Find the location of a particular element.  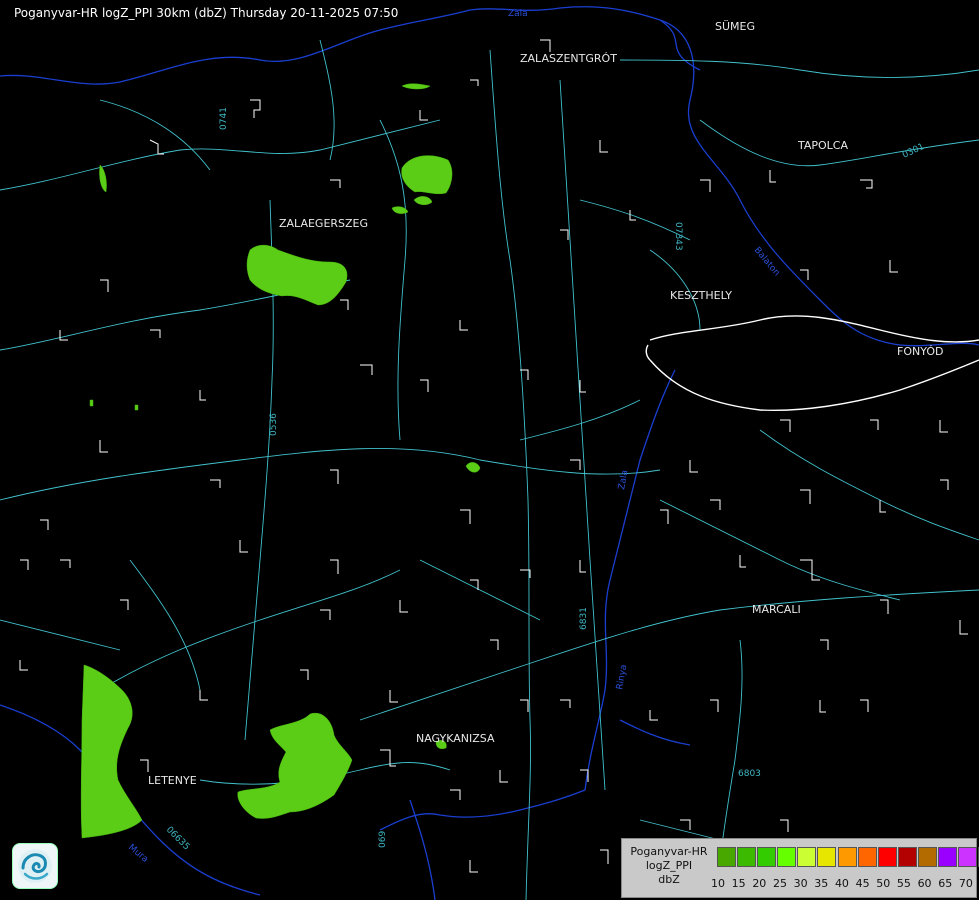

city-label-sumeg: SÜMEG is located at coordinates (735, 26).